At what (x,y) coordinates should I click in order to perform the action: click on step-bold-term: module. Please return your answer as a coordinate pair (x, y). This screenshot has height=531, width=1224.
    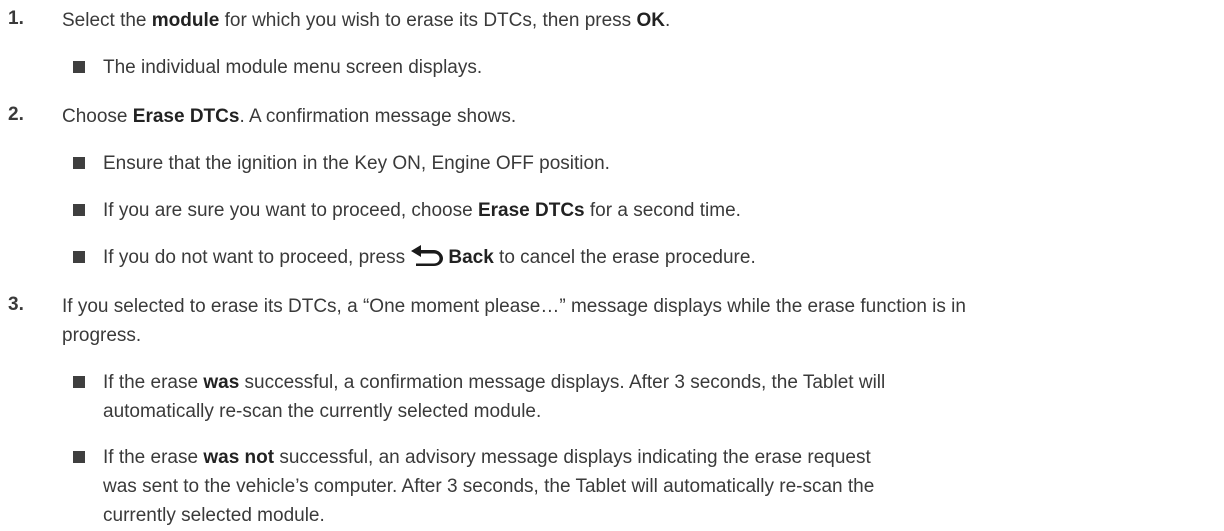
    Looking at the image, I should click on (185, 20).